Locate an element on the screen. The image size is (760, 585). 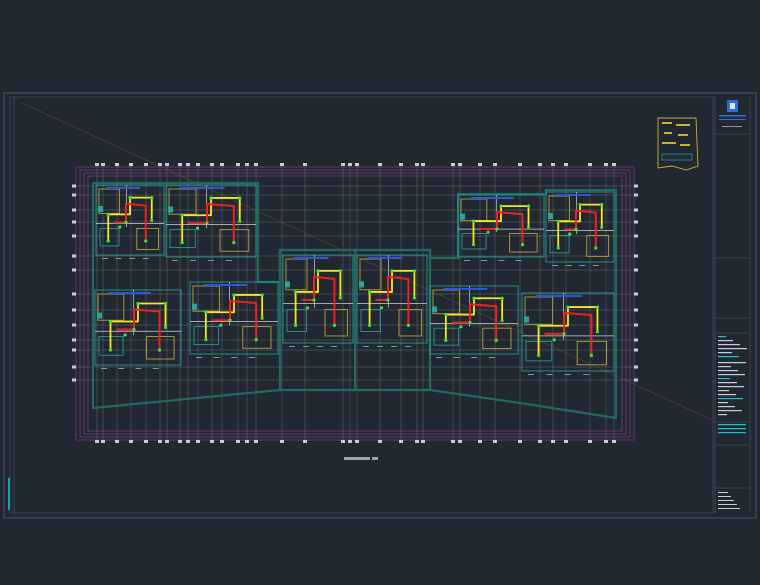
scale-bar is located at coordinates (361, 458).